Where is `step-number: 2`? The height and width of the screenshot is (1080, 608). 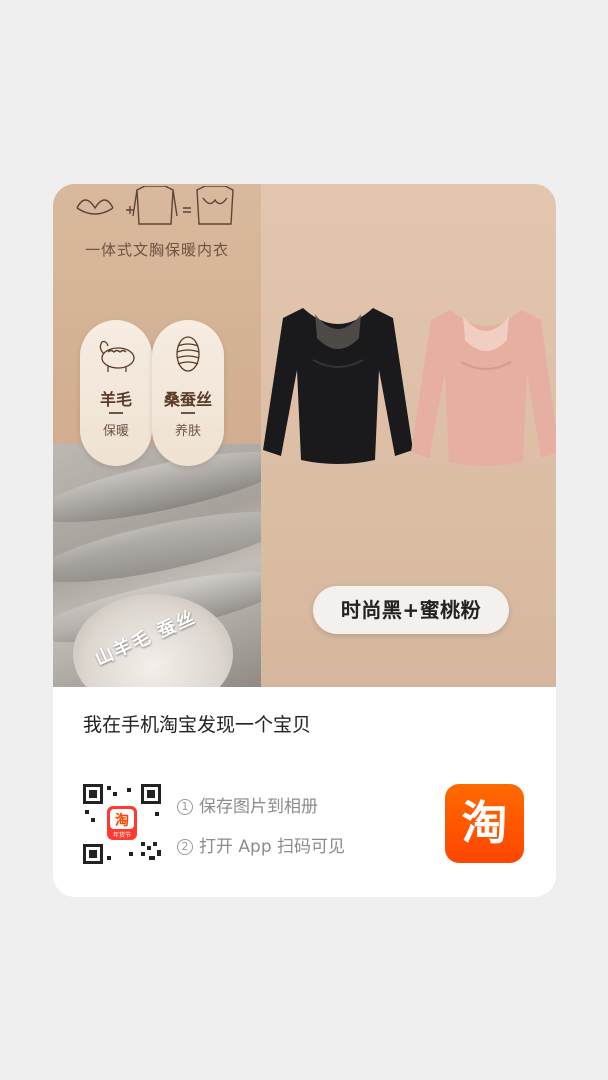 step-number: 2 is located at coordinates (185, 847).